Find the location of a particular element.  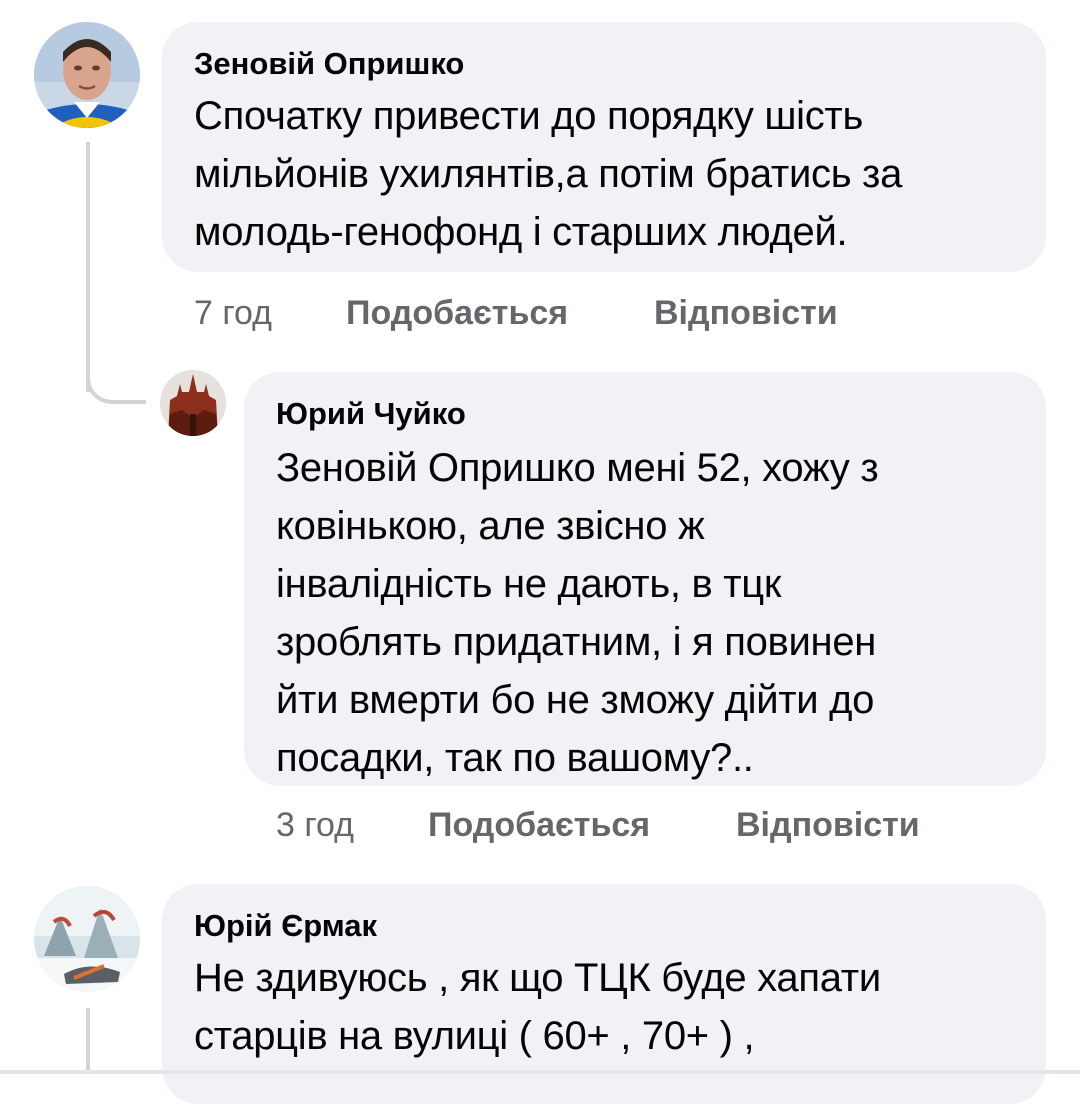

avatar-zenoviy is located at coordinates (87, 75).